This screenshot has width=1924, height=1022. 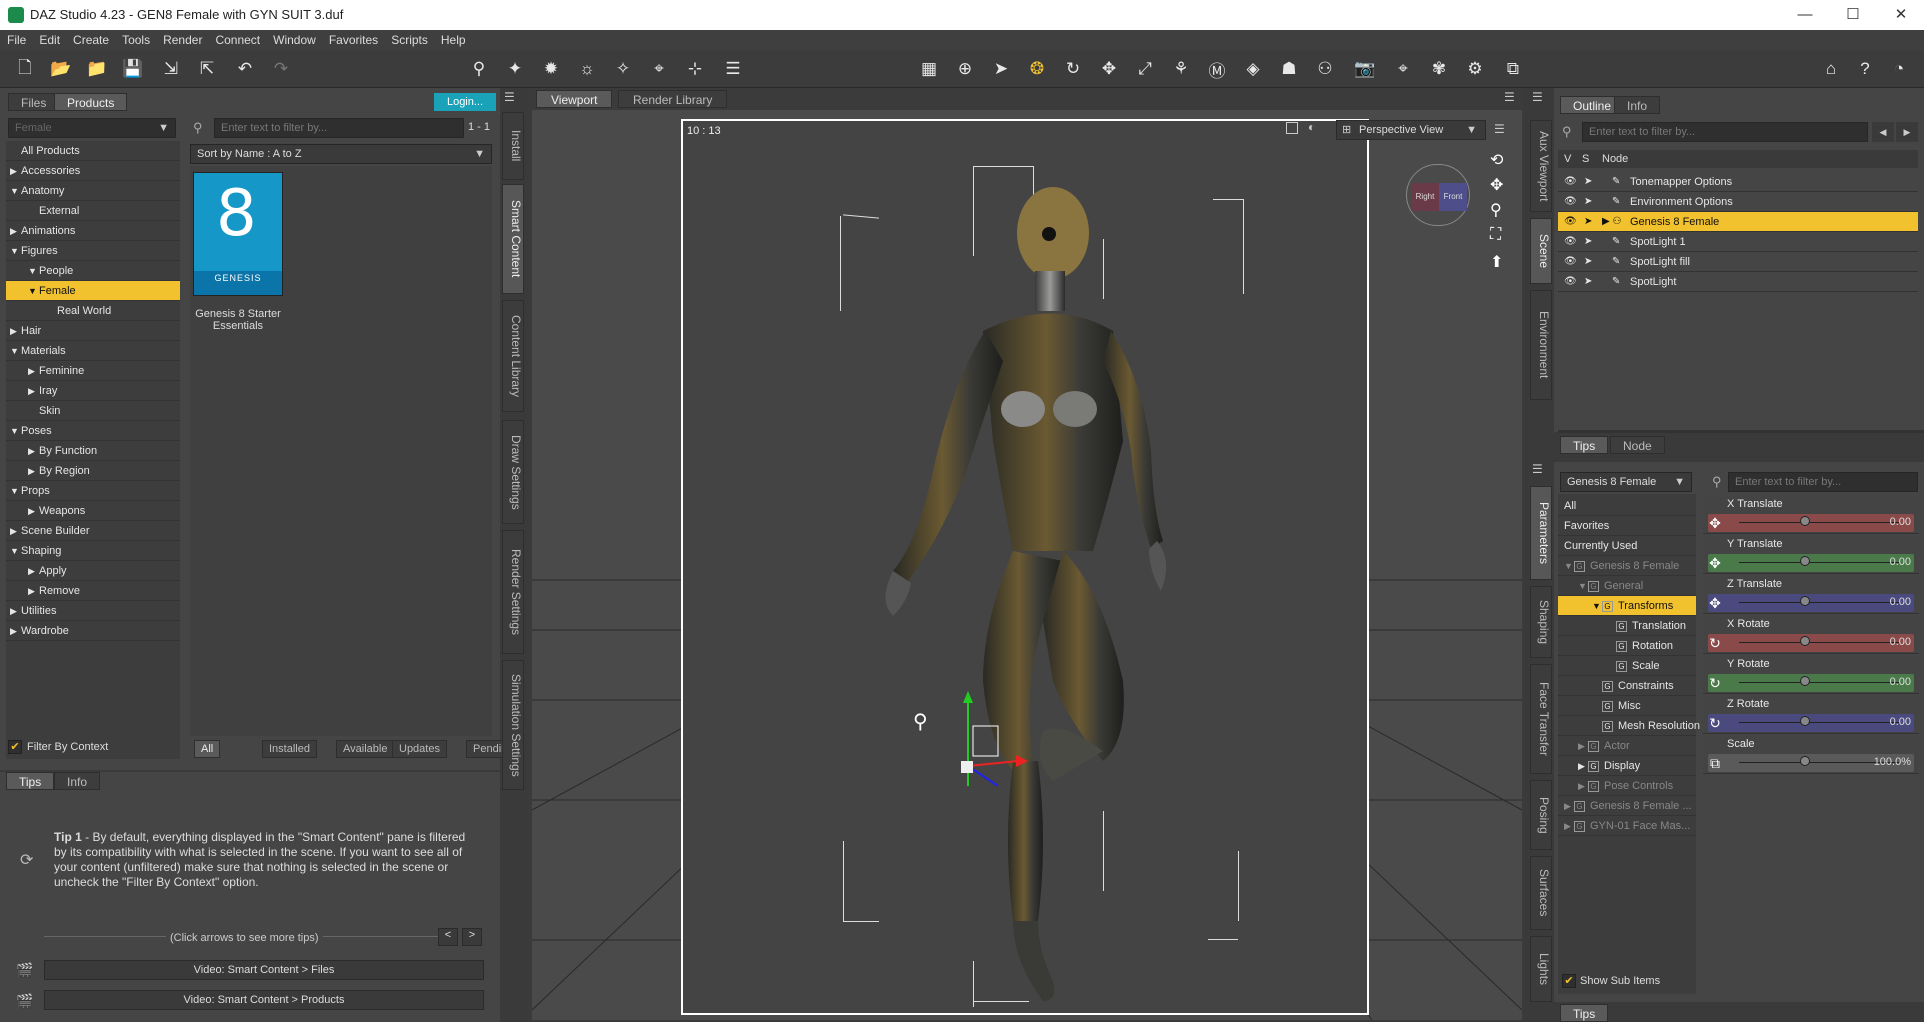 I want to click on menu-scripts: Scripts, so click(x=409, y=38).